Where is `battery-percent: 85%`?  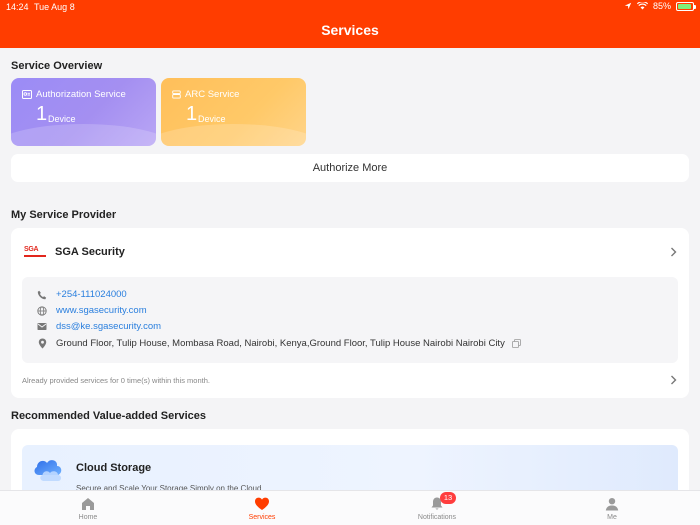 battery-percent: 85% is located at coordinates (661, 6).